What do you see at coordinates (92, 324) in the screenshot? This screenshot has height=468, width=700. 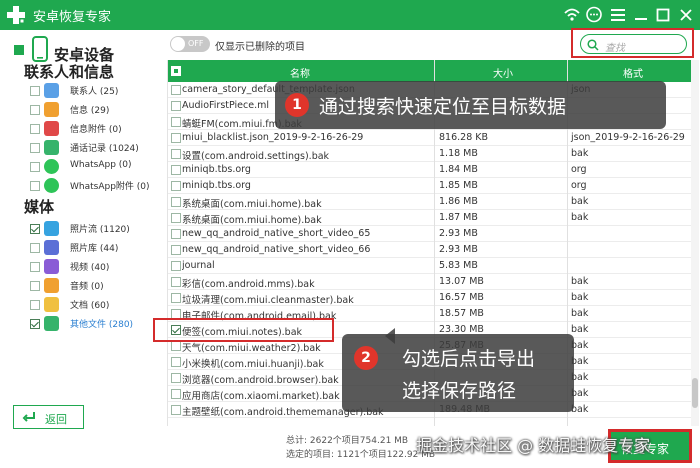 I see `sidebar-item-other-files: 其他文件 (280)` at bounding box center [92, 324].